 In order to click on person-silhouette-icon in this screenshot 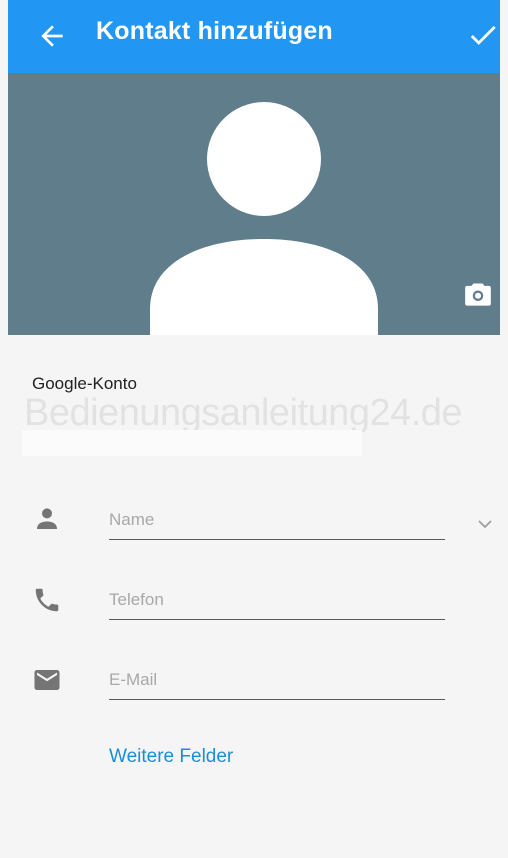, I will do `click(264, 218)`.